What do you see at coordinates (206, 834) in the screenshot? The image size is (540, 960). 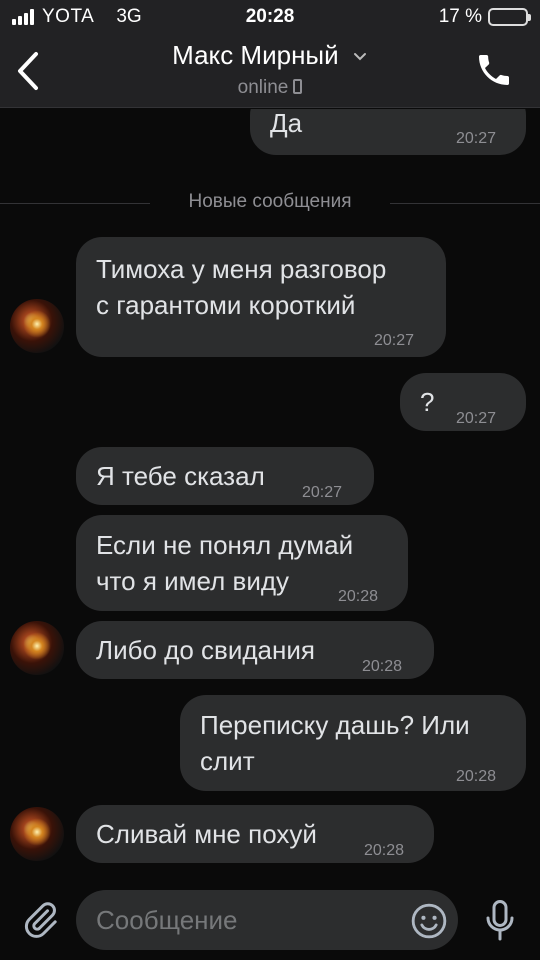 I see `message-text: Сливай мне похуй` at bounding box center [206, 834].